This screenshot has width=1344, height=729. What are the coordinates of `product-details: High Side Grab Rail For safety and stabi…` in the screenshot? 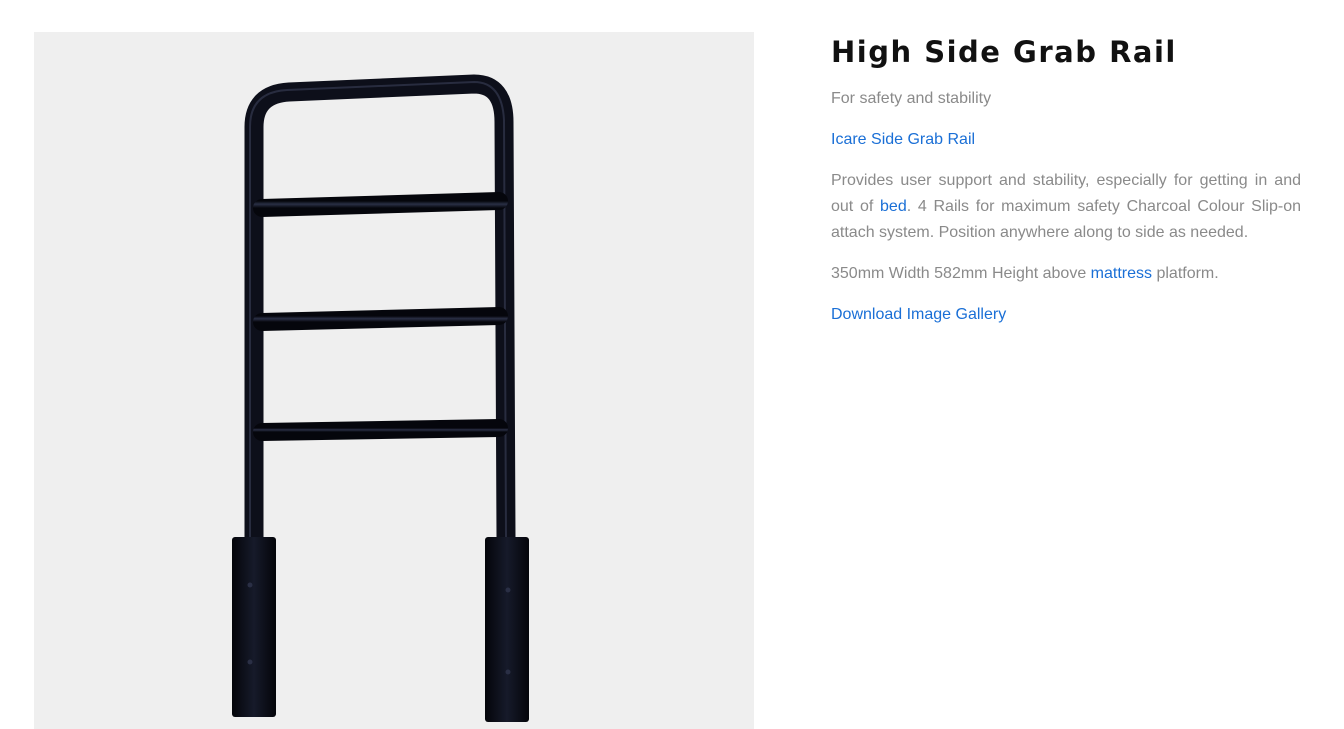 It's located at (1066, 180).